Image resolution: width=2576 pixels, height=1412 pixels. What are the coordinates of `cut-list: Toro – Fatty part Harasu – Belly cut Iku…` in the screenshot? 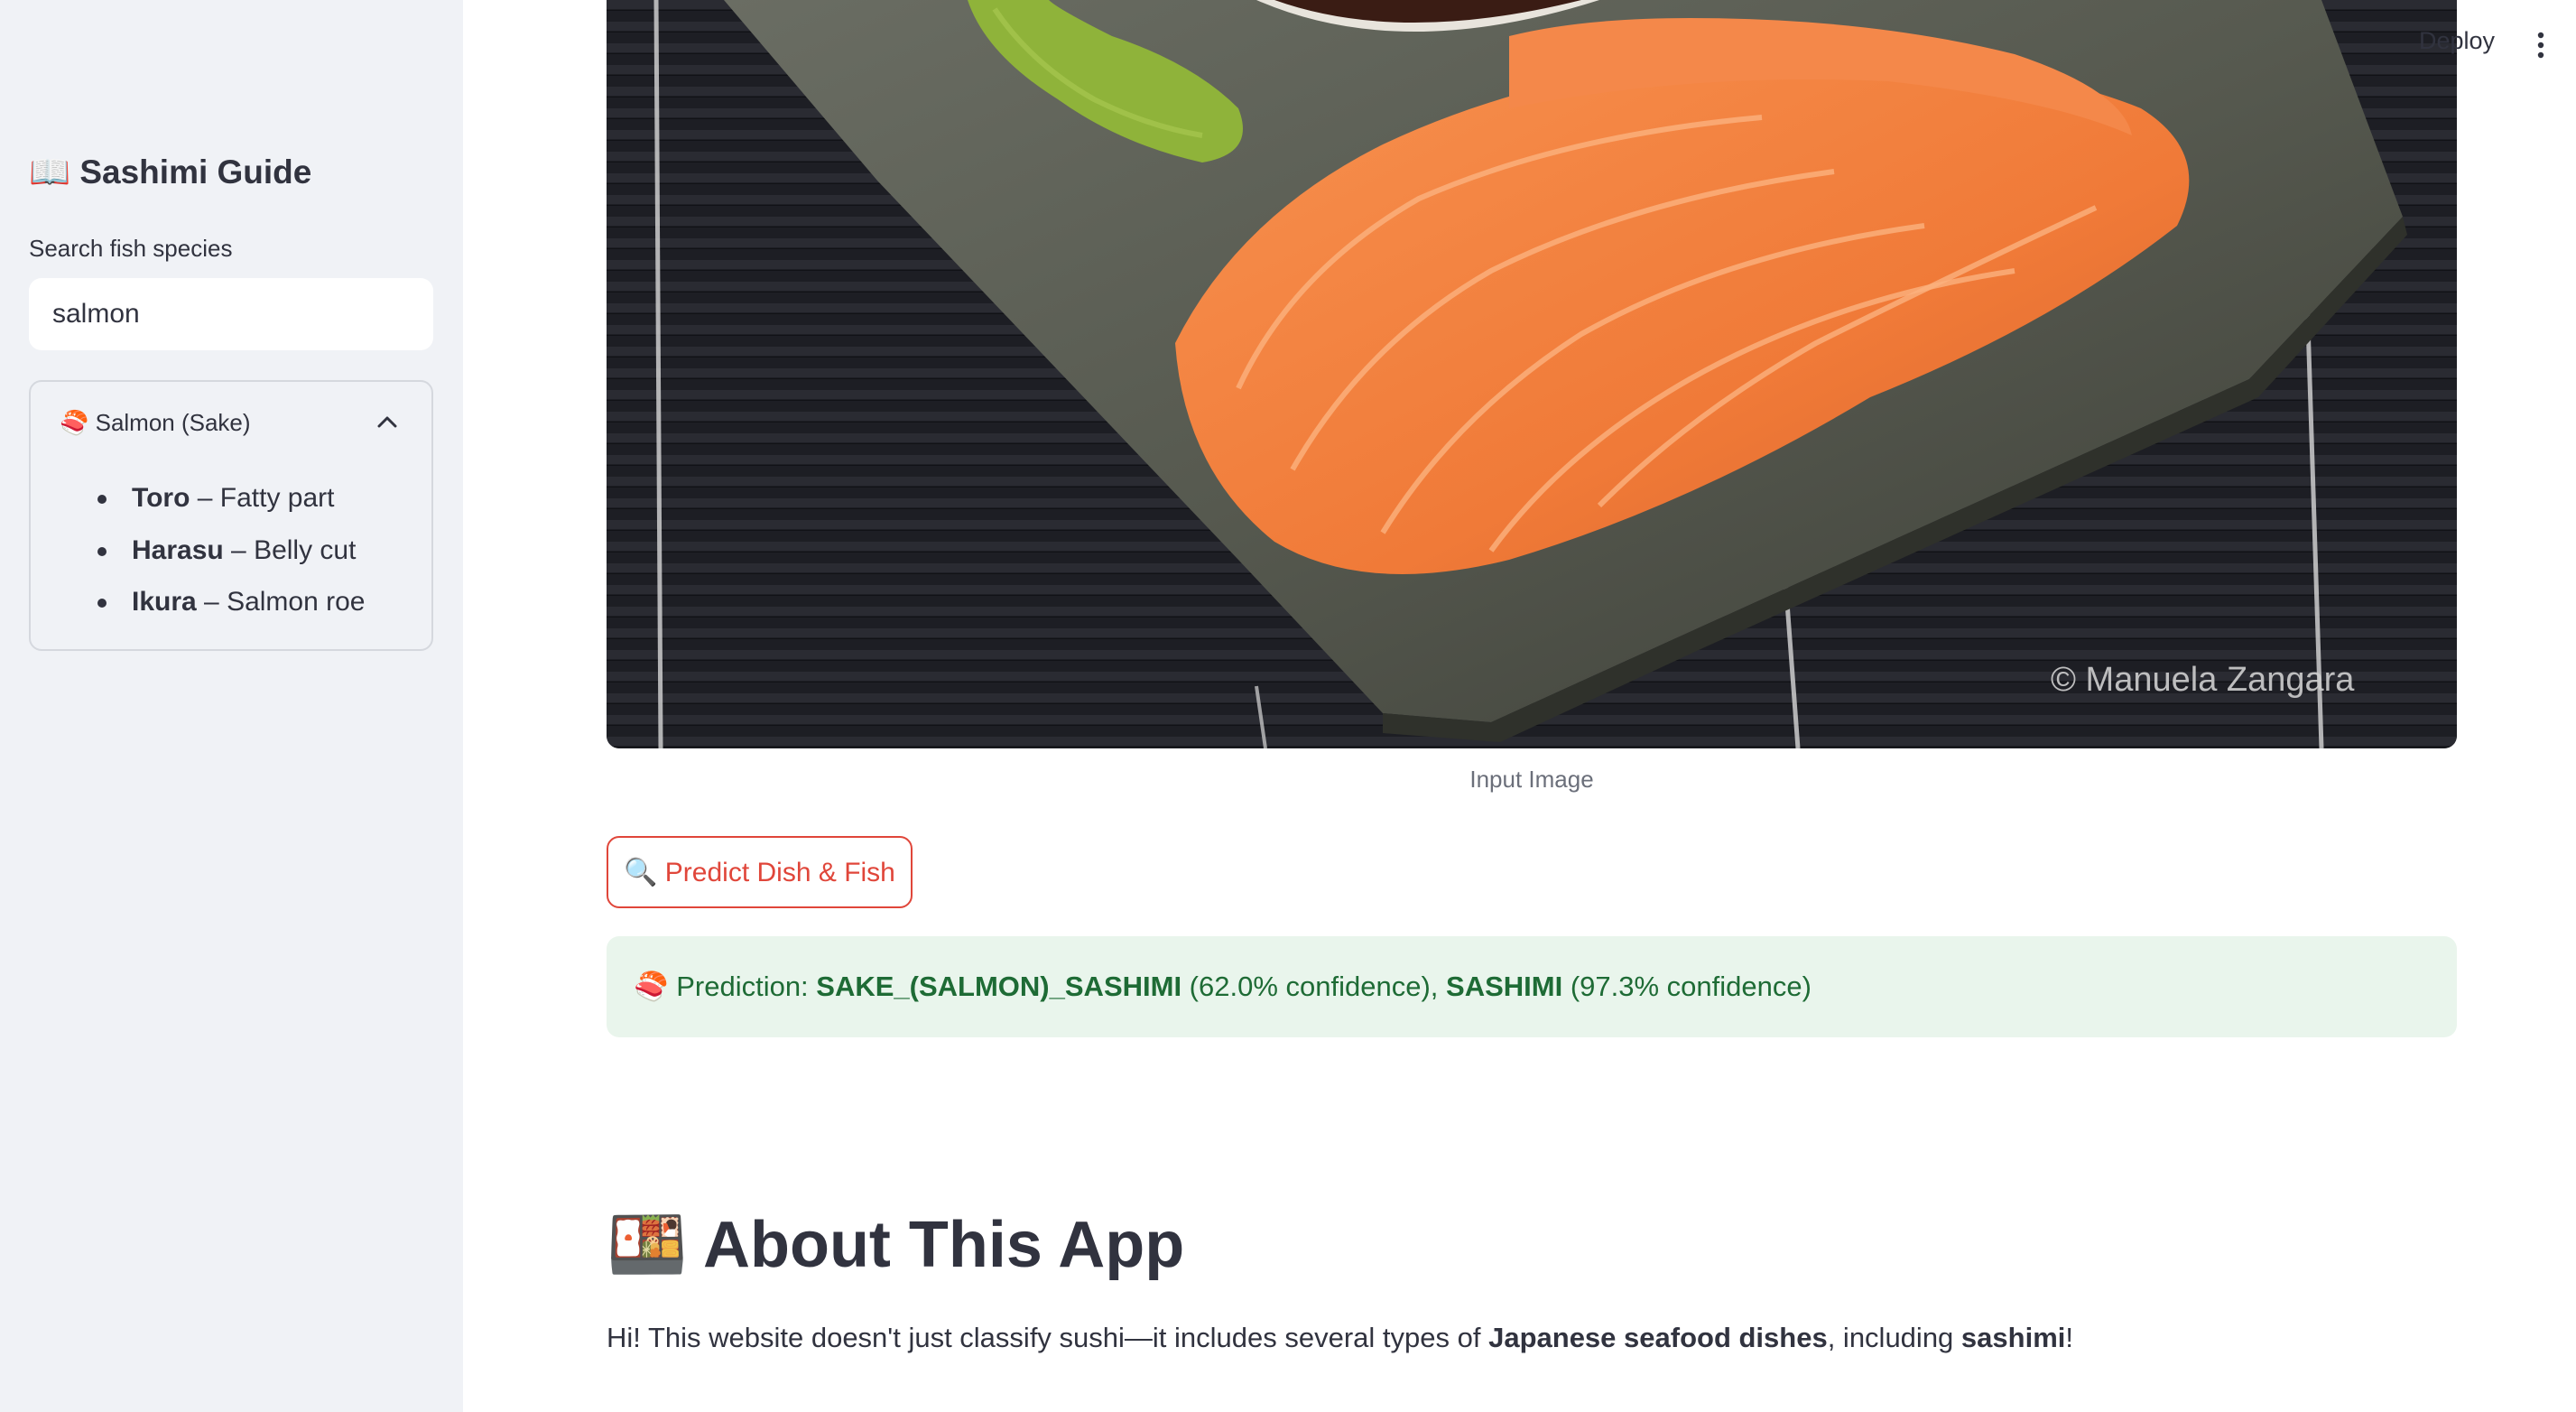 It's located at (216, 550).